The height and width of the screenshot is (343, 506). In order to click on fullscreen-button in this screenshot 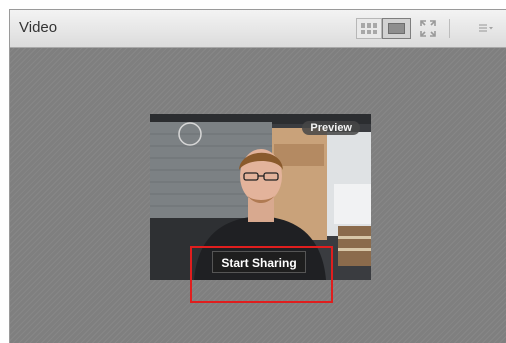, I will do `click(428, 28)`.